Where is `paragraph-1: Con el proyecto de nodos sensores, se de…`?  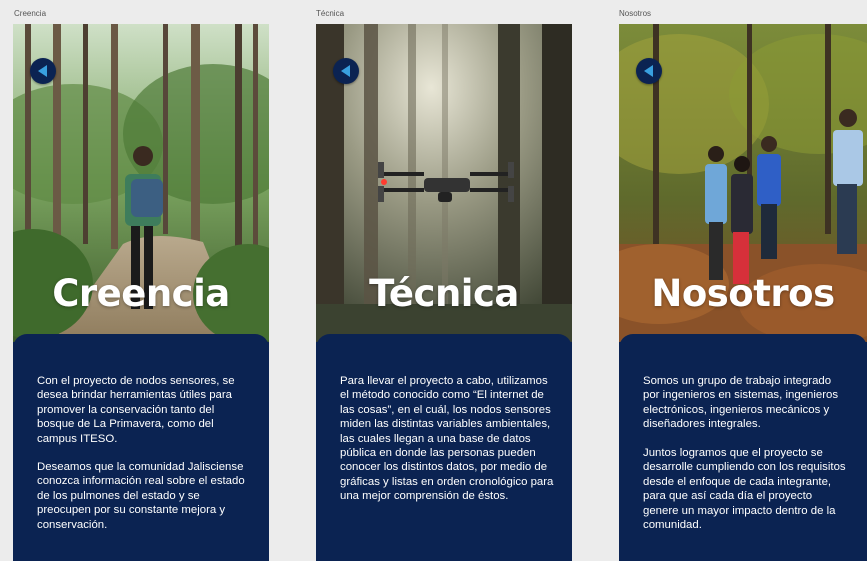 paragraph-1: Con el proyecto de nodos sensores, se de… is located at coordinates (136, 410).